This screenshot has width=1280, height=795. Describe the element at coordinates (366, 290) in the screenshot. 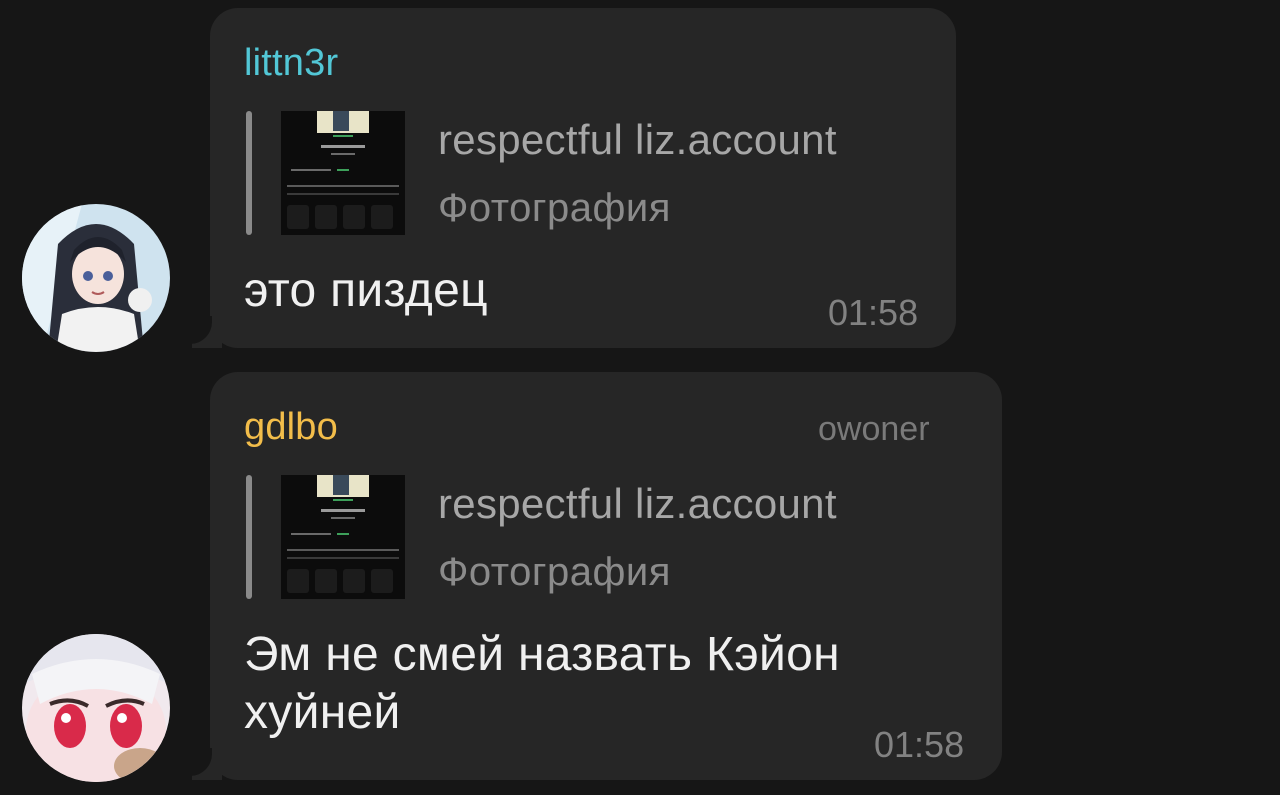

I see `message-text: это пиздец` at that location.